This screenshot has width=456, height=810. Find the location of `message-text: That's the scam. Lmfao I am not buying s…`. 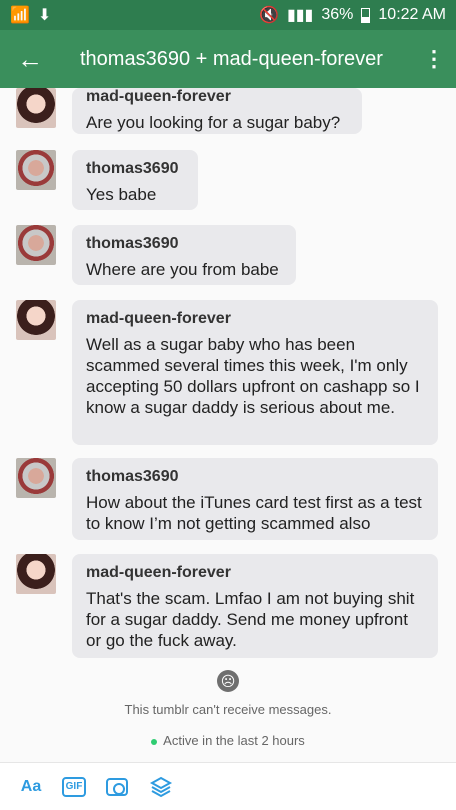

message-text: That's the scam. Lmfao I am not buying s… is located at coordinates (250, 619).